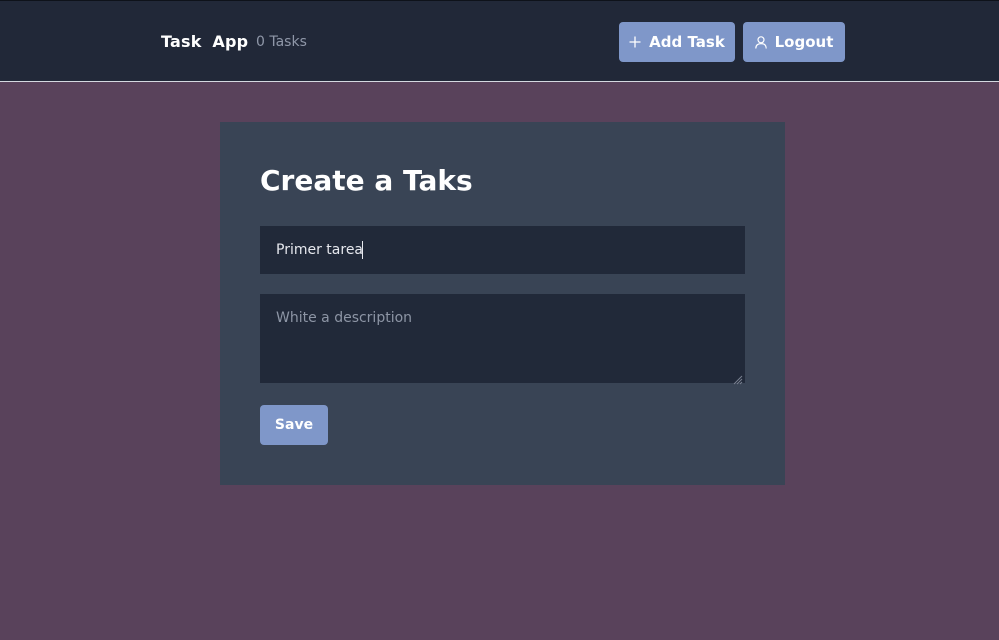 This screenshot has height=640, width=999. Describe the element at coordinates (502, 338) in the screenshot. I see `task-description-input` at that location.